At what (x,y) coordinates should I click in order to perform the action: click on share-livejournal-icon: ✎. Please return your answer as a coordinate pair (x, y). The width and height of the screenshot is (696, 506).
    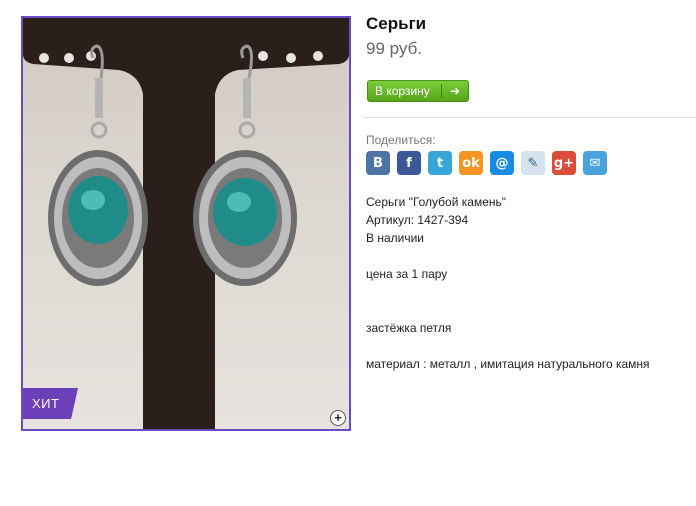
    Looking at the image, I should click on (533, 163).